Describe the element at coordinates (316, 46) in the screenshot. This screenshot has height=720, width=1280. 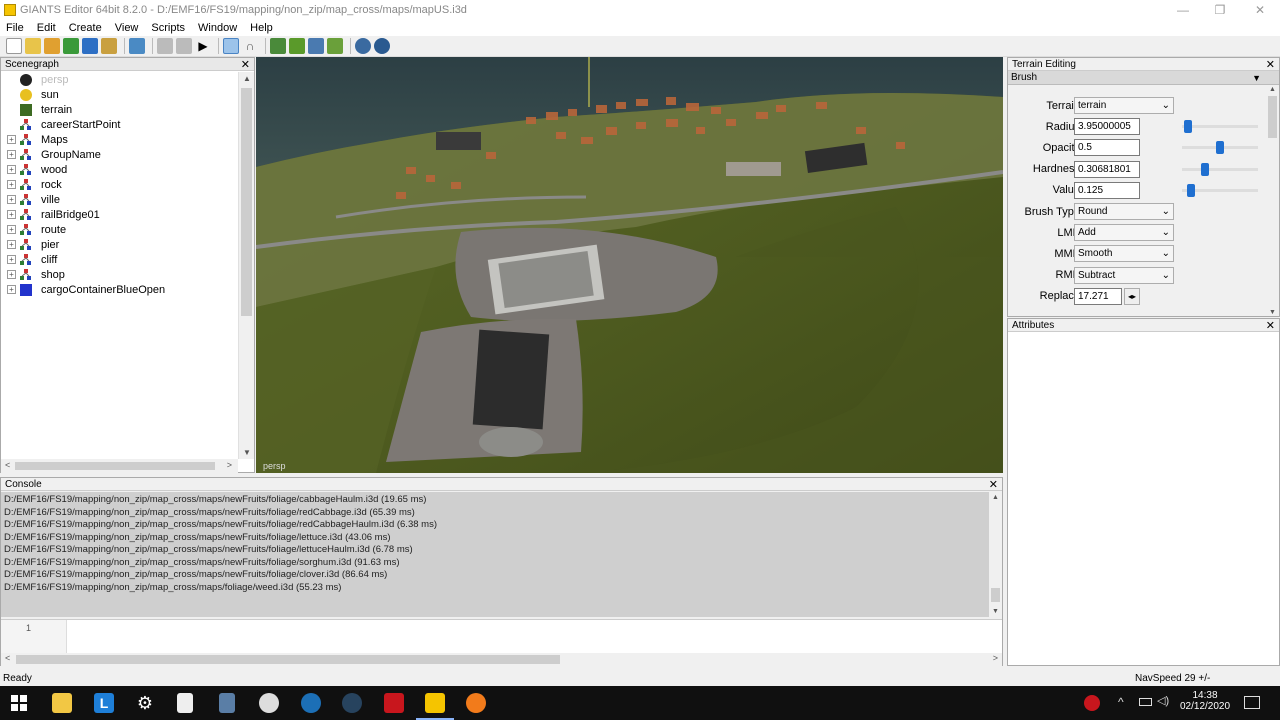
I see `foliage-paint-icon` at that location.